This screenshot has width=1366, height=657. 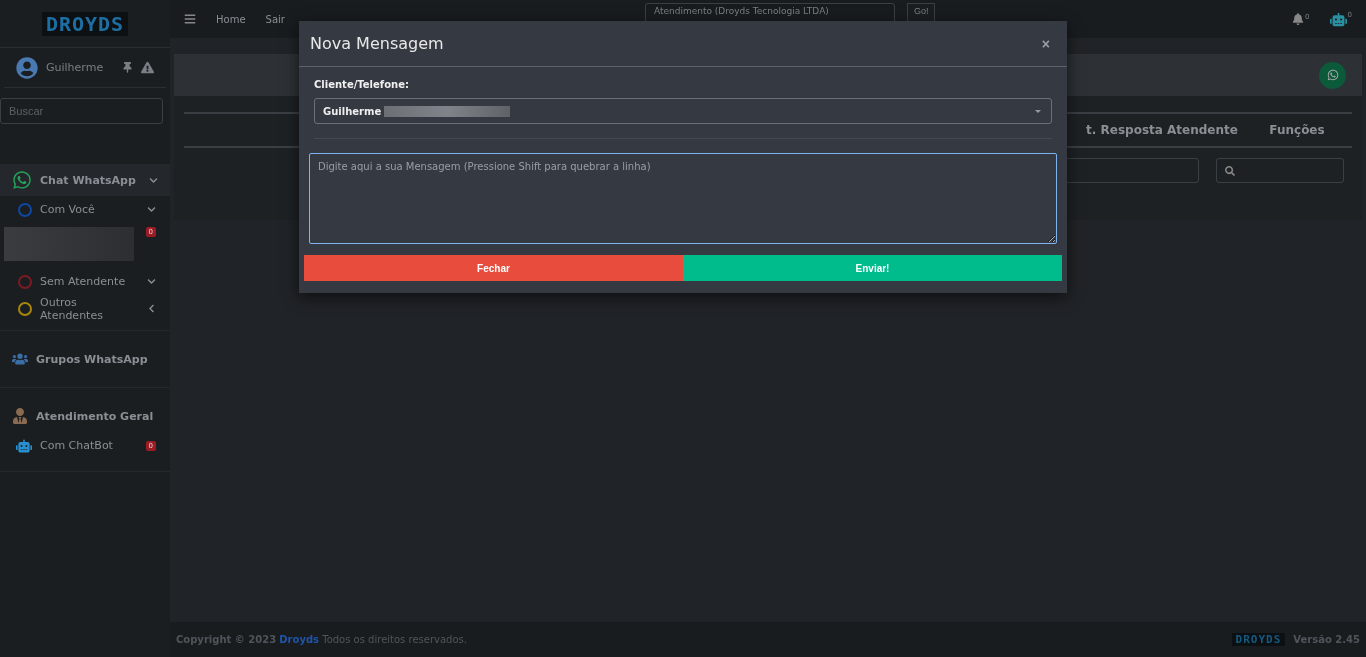 What do you see at coordinates (85, 359) in the screenshot?
I see `menu-group: Grupos WhatsApp` at bounding box center [85, 359].